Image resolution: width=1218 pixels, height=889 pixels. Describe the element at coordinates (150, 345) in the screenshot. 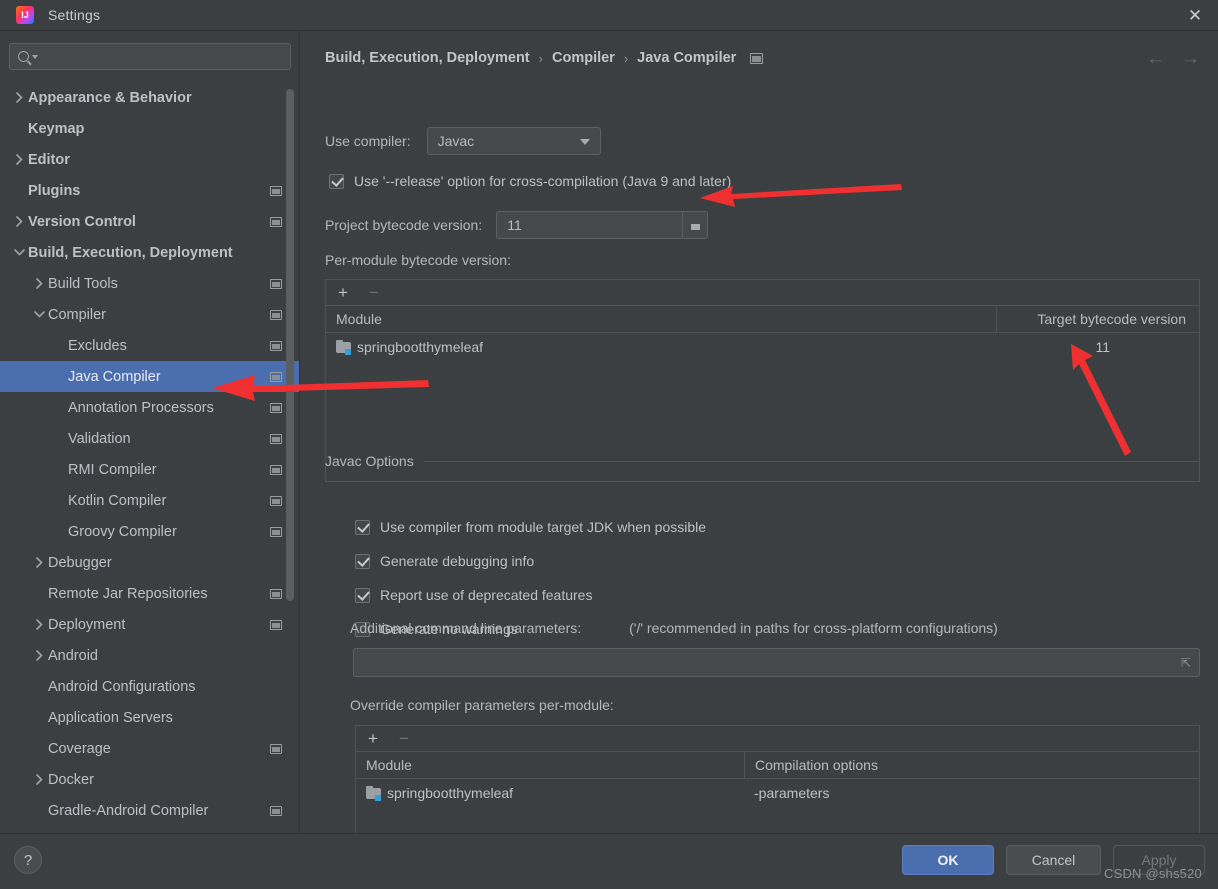

I see `sidebar-item-excludes: Excludes` at that location.